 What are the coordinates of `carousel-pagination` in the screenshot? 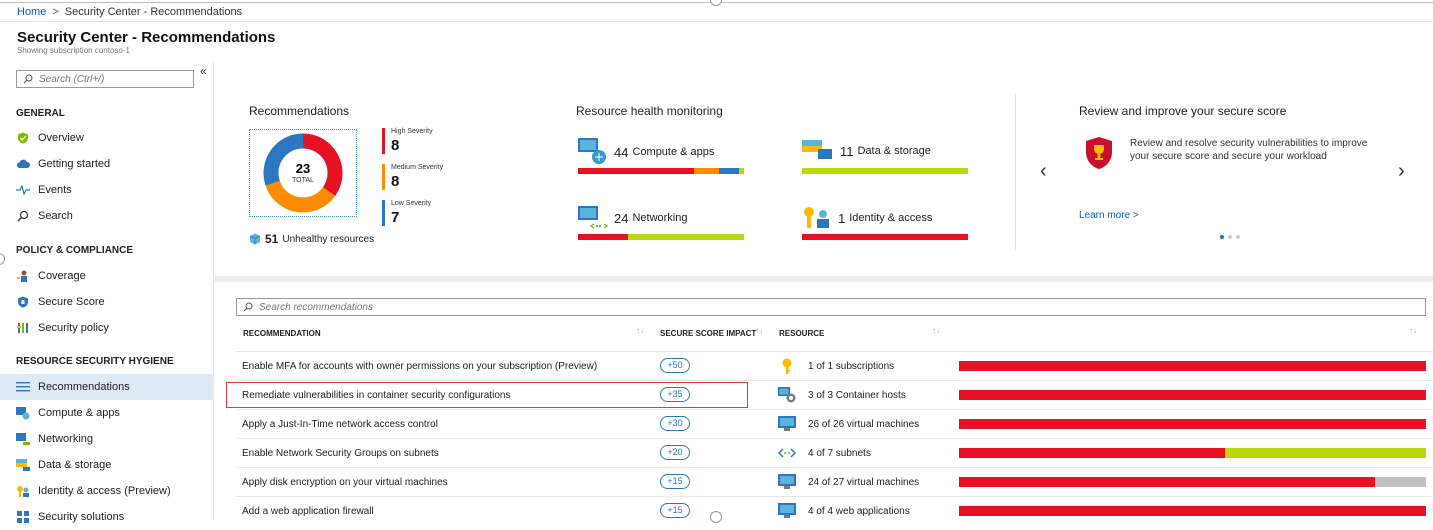 It's located at (1230, 237).